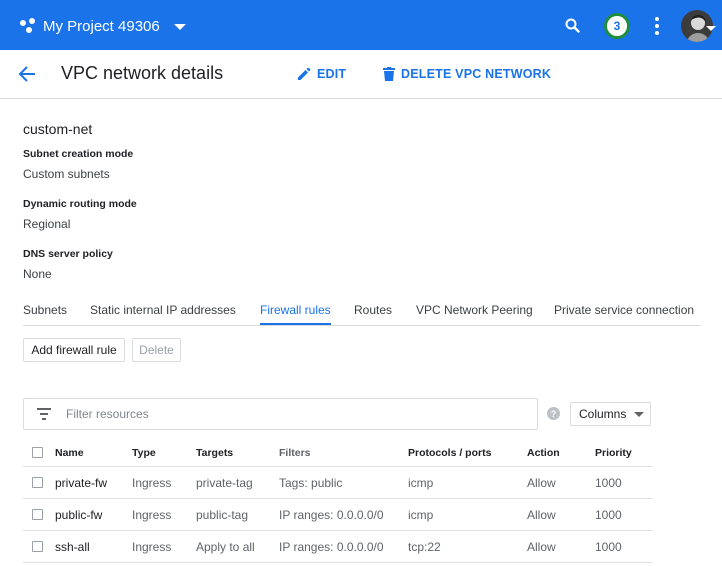 The width and height of the screenshot is (722, 566). What do you see at coordinates (474, 310) in the screenshot?
I see `tab-vpc-network-peering: VPC Network Peering` at bounding box center [474, 310].